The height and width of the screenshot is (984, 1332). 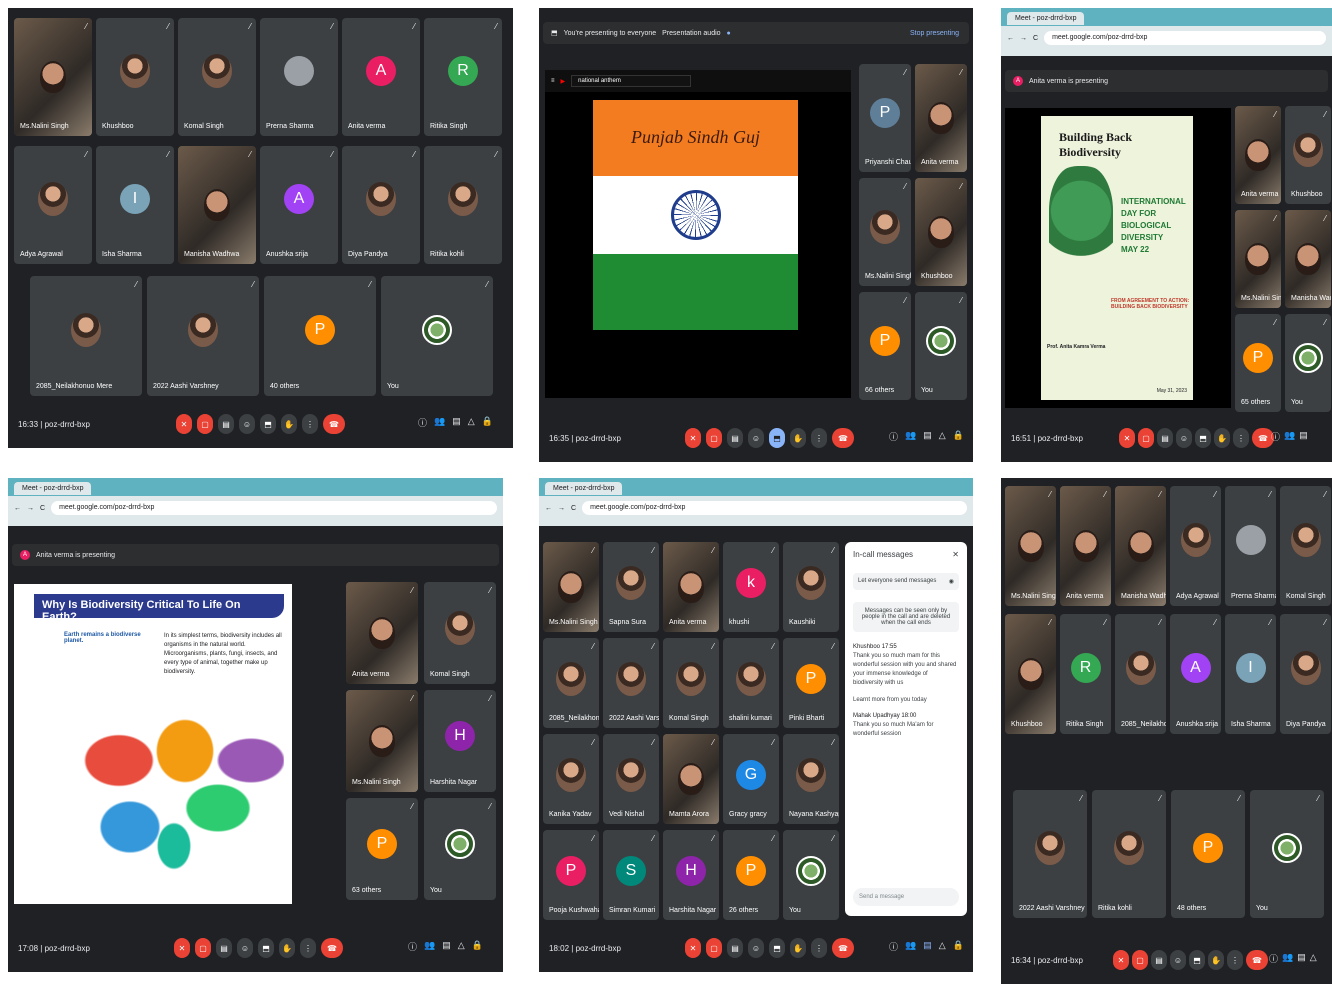 What do you see at coordinates (381, 77) in the screenshot?
I see `participant-tile: A ⁄ Anita verma` at bounding box center [381, 77].